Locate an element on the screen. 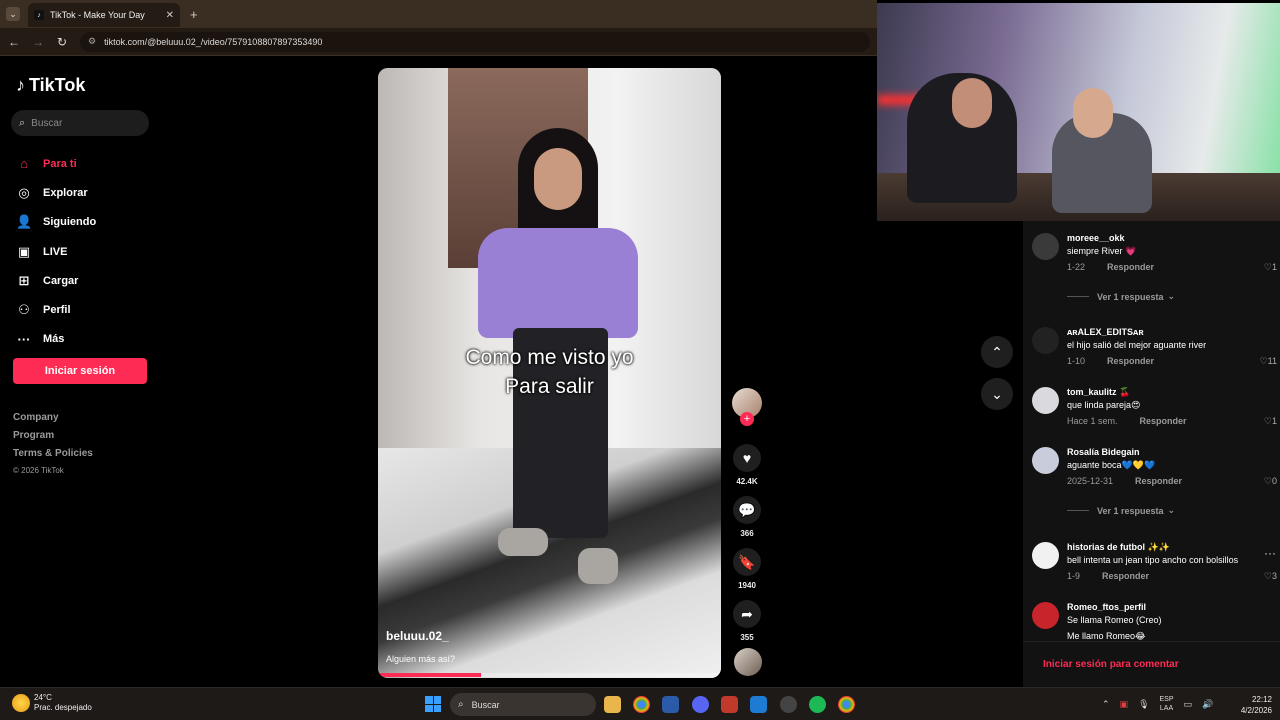 The image size is (1280, 720). follow-plus-icon: + is located at coordinates (747, 419).